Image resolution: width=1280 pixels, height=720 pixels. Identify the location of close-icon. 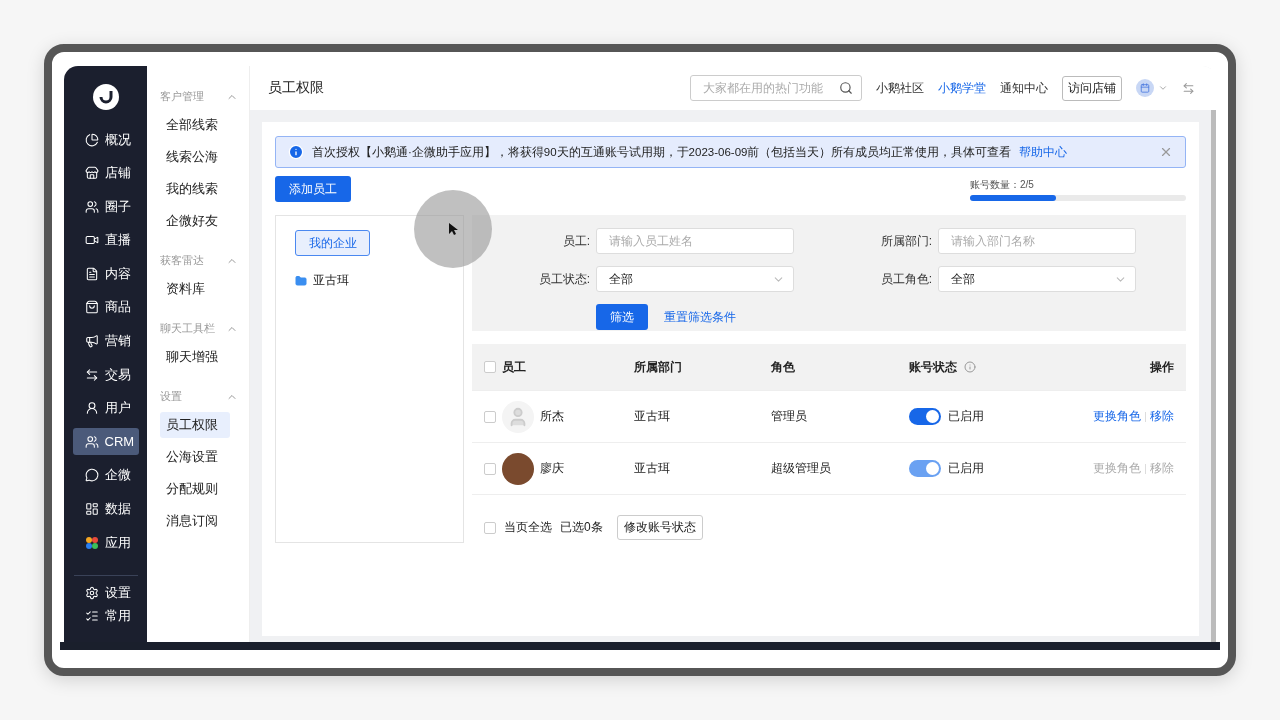
(1166, 152).